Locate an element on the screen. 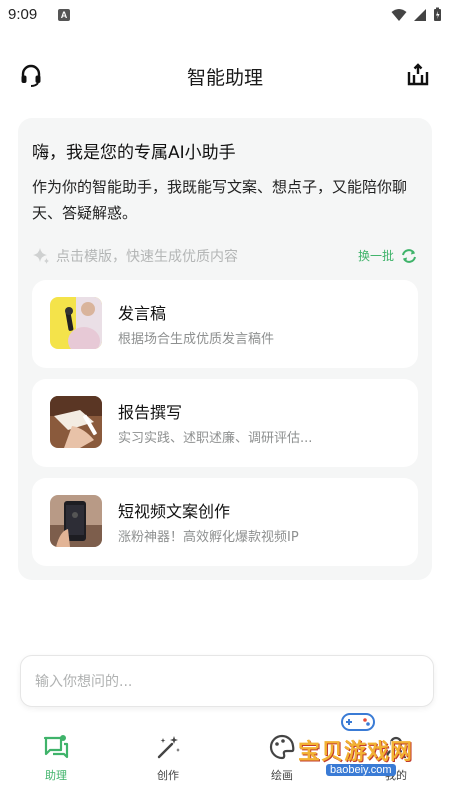  nav-item-create: 创作 is located at coordinates (168, 758).